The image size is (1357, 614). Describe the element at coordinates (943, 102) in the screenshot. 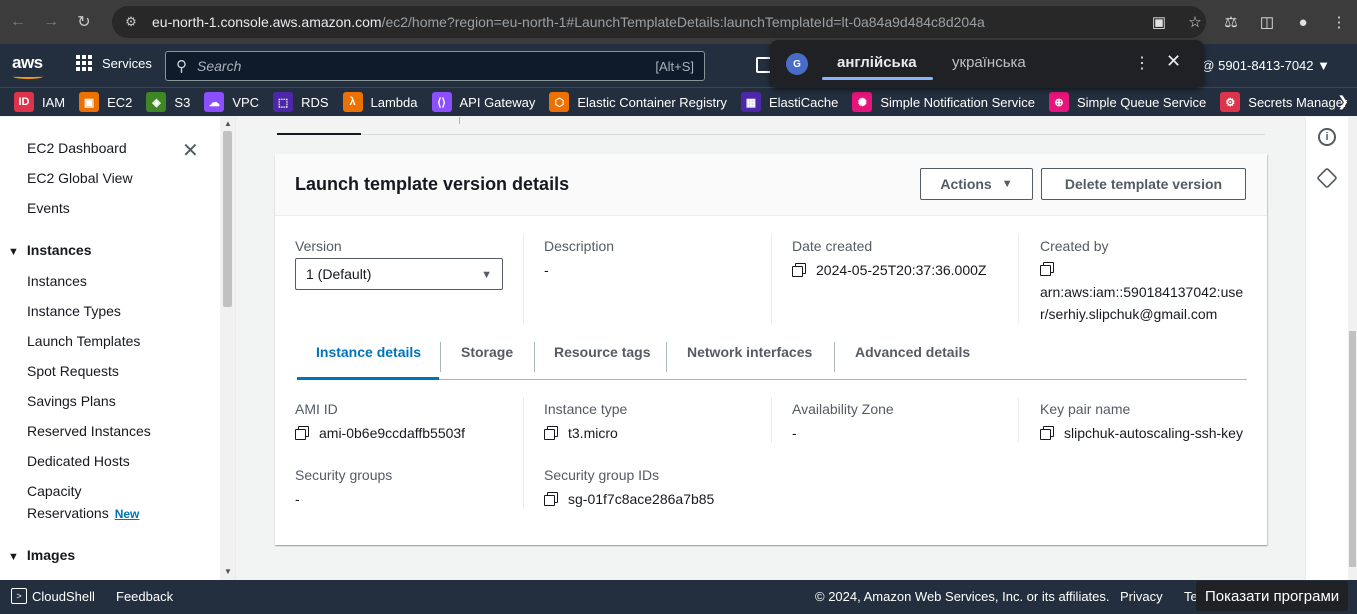

I see `favorite-simple-notification-service: ✺ Simple Notification Service` at that location.